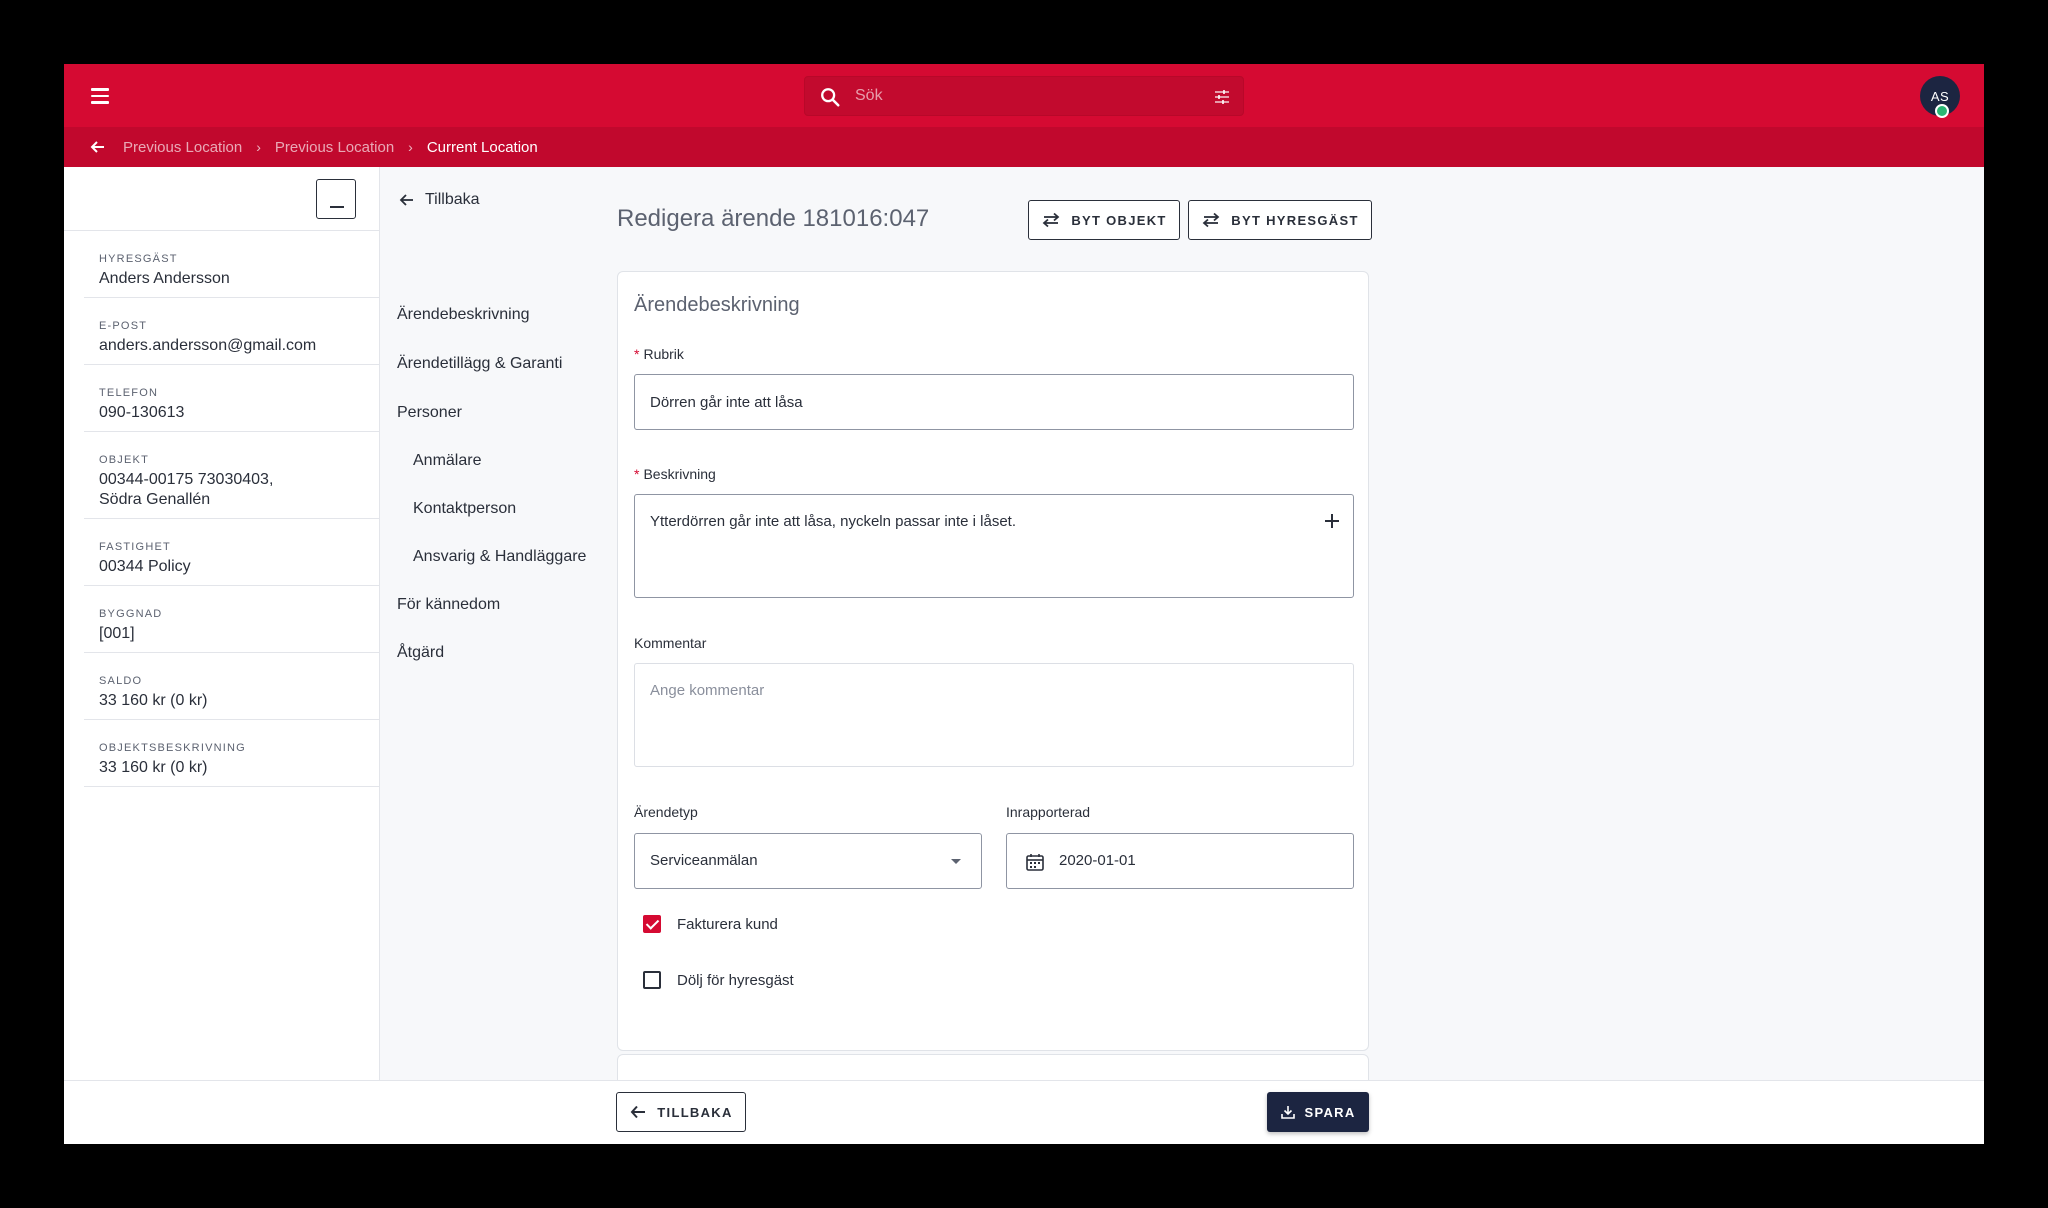  Describe the element at coordinates (464, 509) in the screenshot. I see `nav-item-kontaktperson: Kontaktperson` at that location.